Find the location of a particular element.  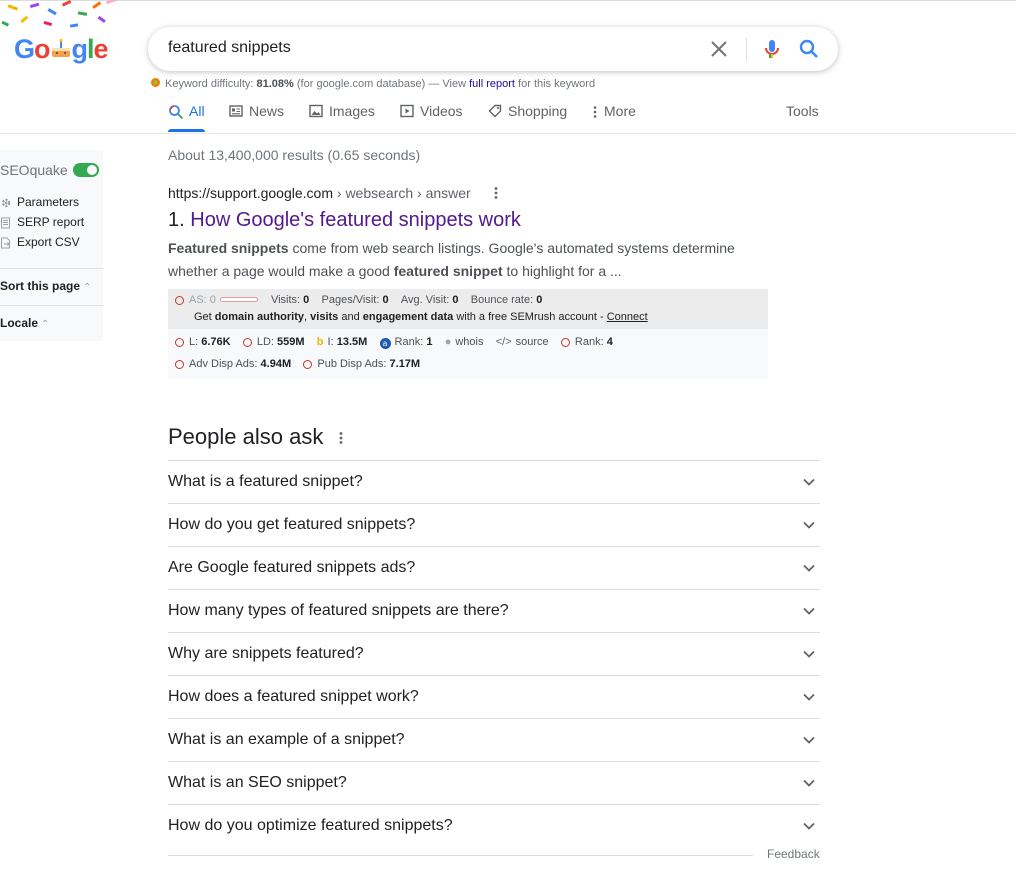

clear-search-icon is located at coordinates (719, 49).